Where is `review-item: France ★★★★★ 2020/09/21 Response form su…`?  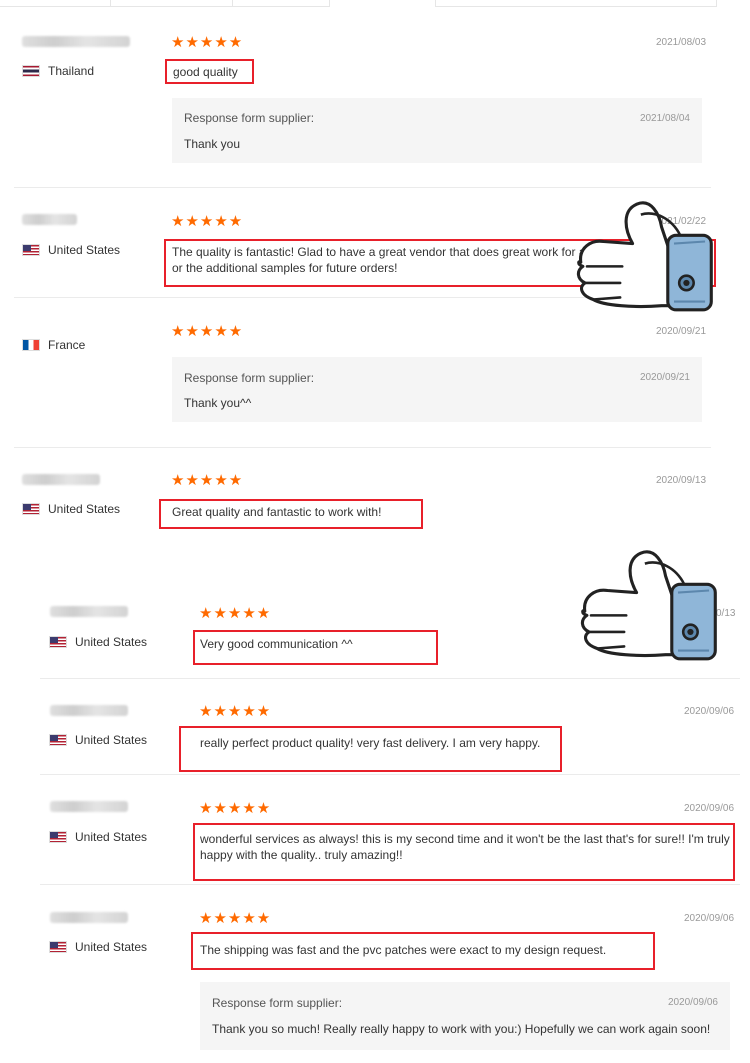
review-item: France ★★★★★ 2020/09/21 Response form su… is located at coordinates (357, 373).